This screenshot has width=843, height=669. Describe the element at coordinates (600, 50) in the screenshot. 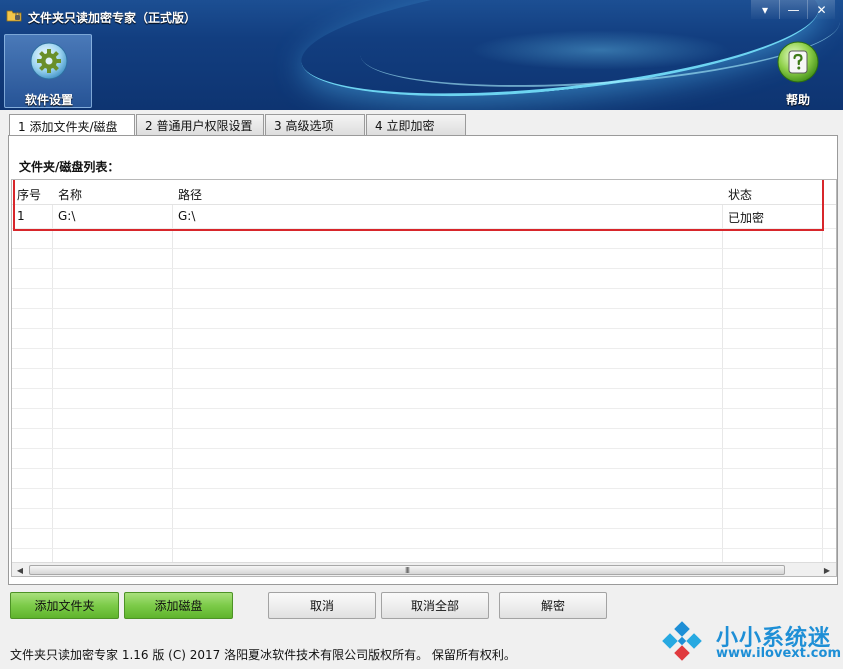

I see `header-glow-decoration` at that location.